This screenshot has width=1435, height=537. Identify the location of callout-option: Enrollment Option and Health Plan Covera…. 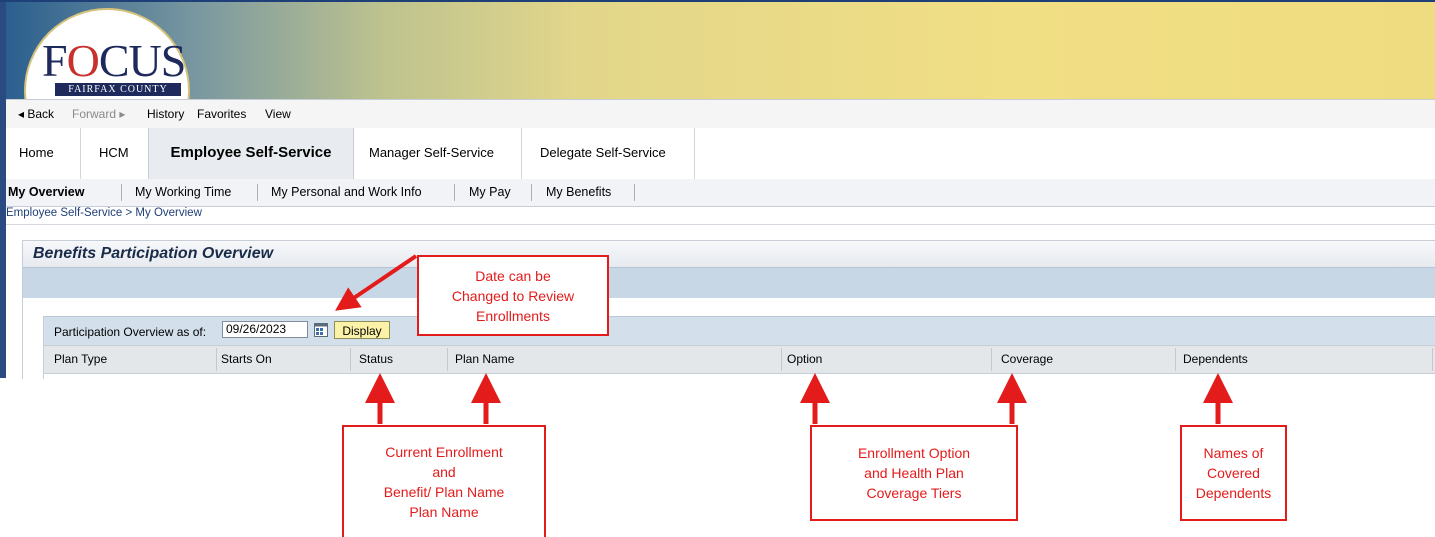
(914, 473).